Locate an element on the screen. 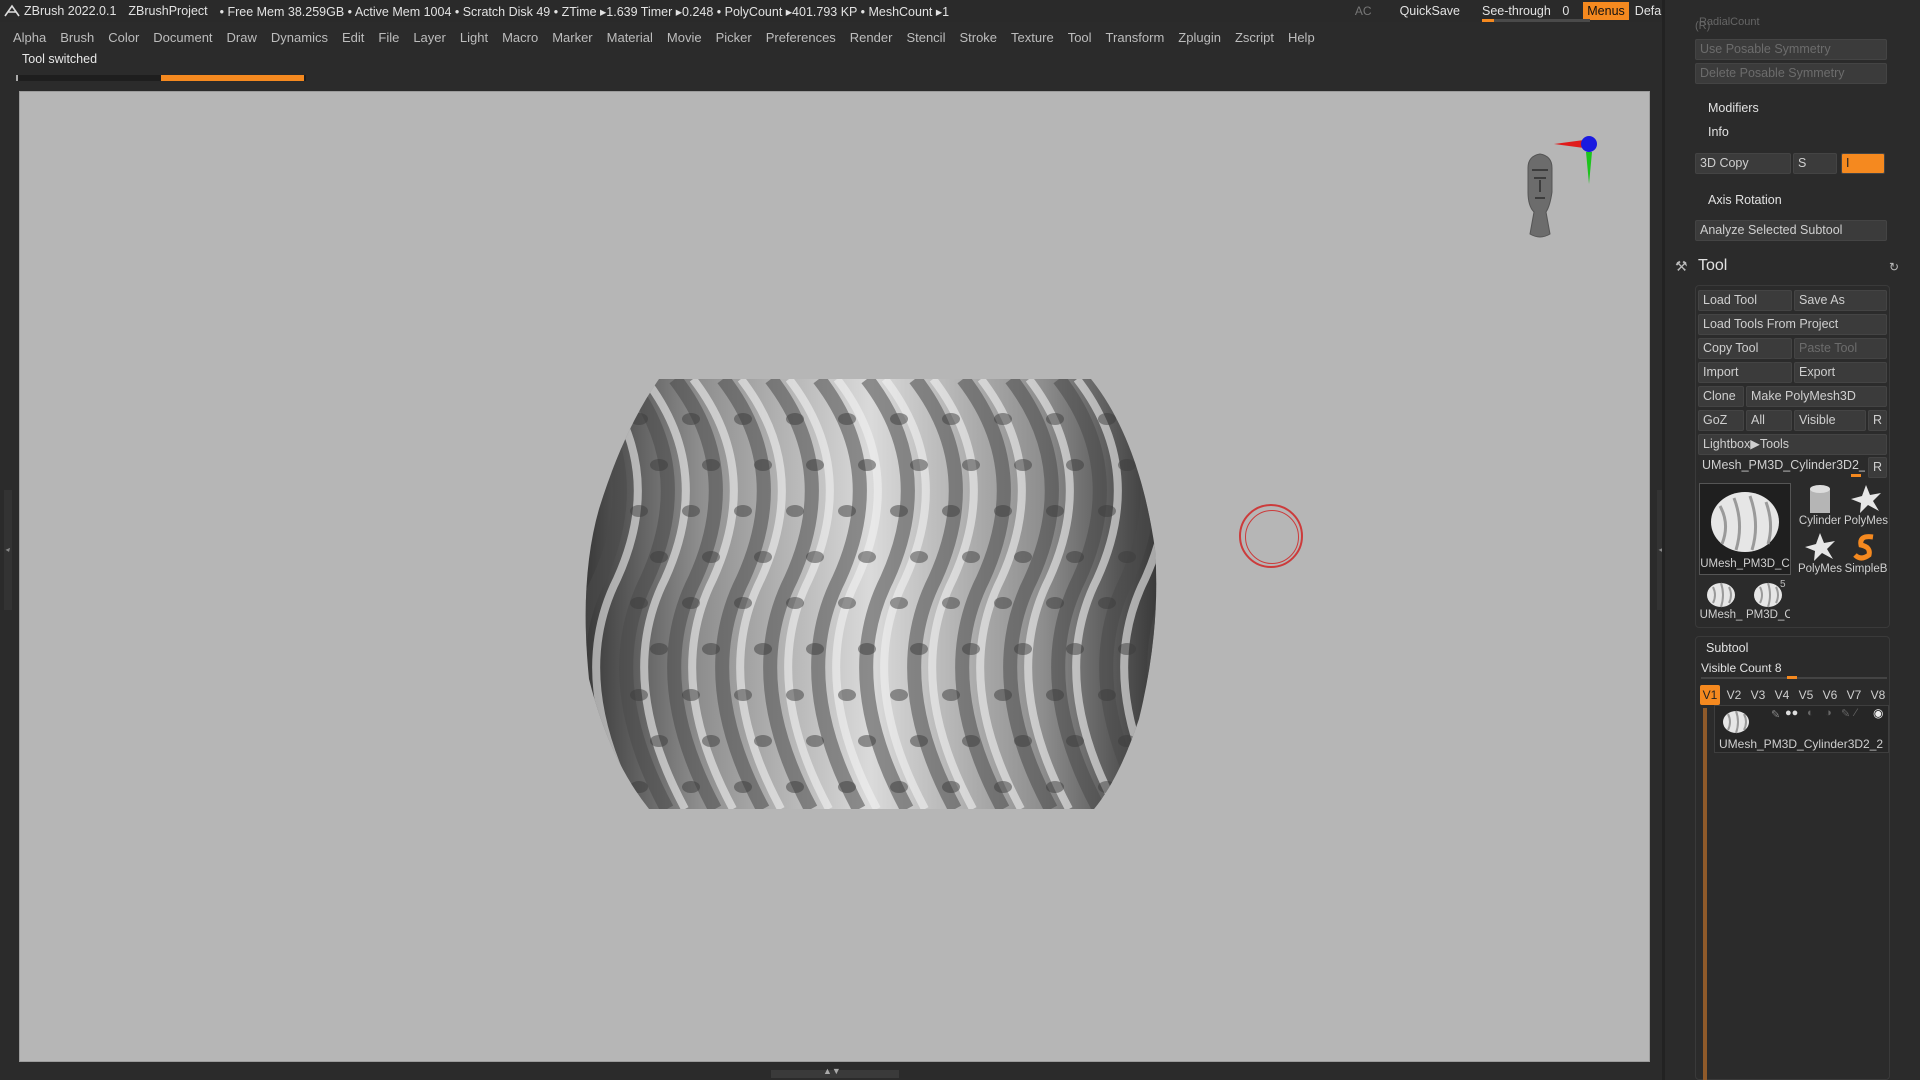 The width and height of the screenshot is (1920, 1080). analyze-selected-subtool-button: Analyze Selected Subtool is located at coordinates (1791, 230).